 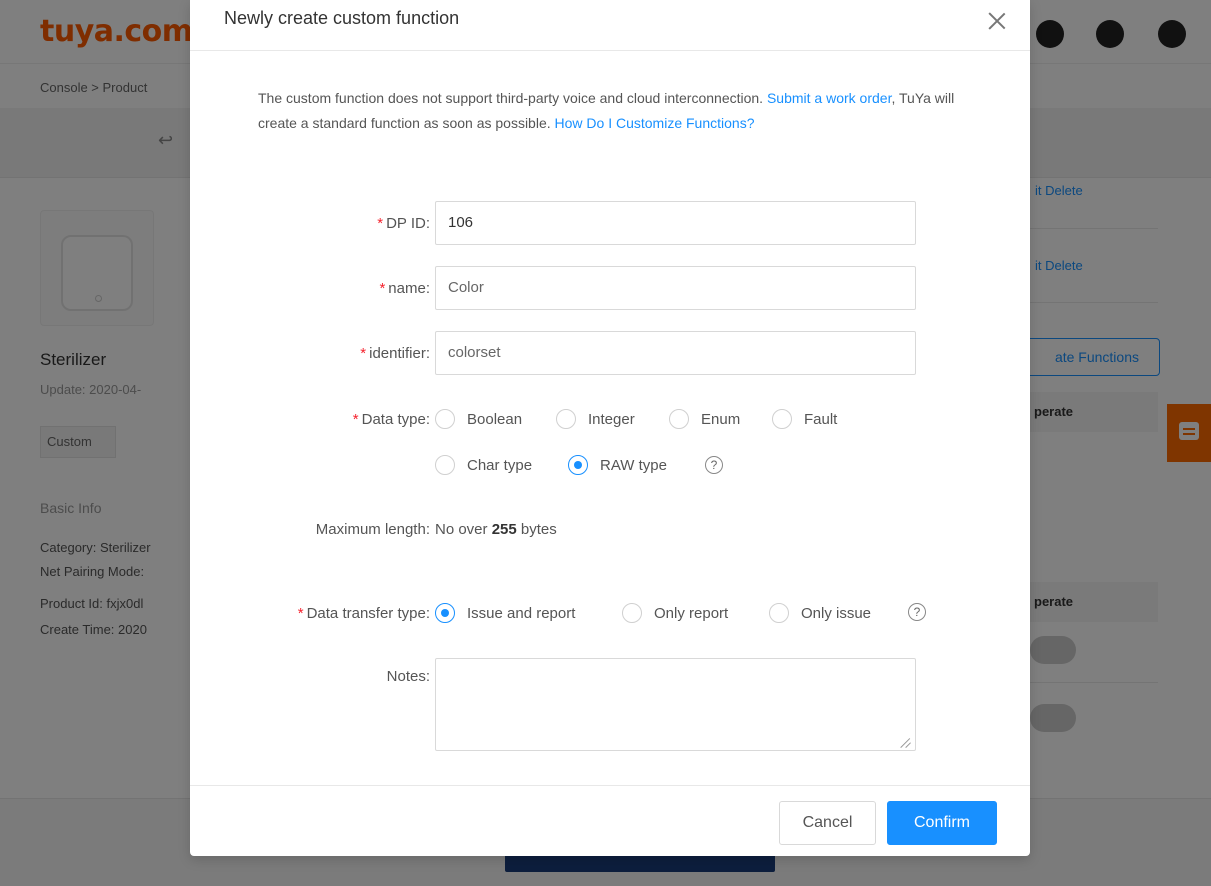 What do you see at coordinates (721, 419) in the screenshot?
I see `radio-label: Enum` at bounding box center [721, 419].